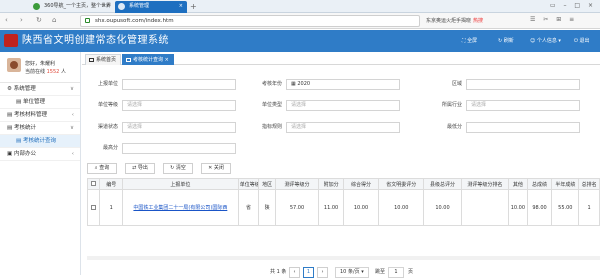  Describe the element at coordinates (71, 89) in the screenshot. I see `chevron-down-icon: ∨` at that location.